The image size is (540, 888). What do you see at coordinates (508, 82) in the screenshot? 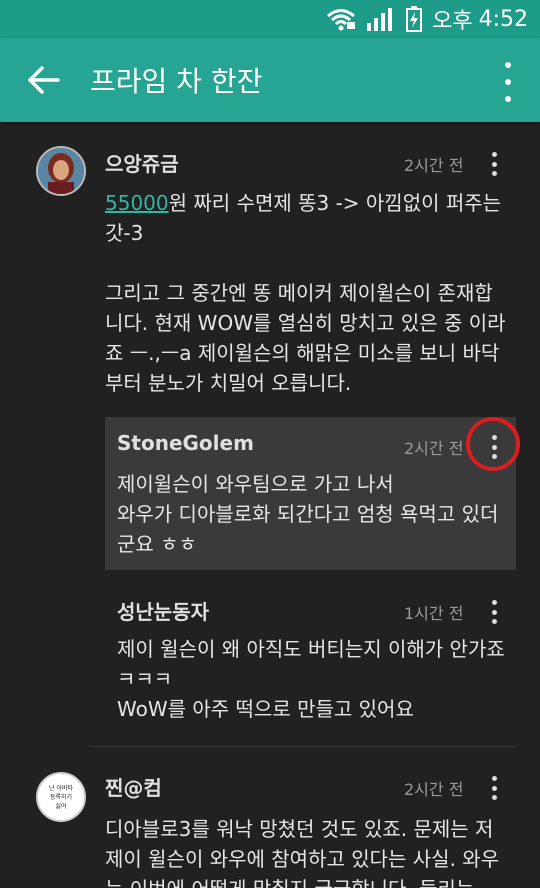
I see `overflow-menu-icon` at bounding box center [508, 82].